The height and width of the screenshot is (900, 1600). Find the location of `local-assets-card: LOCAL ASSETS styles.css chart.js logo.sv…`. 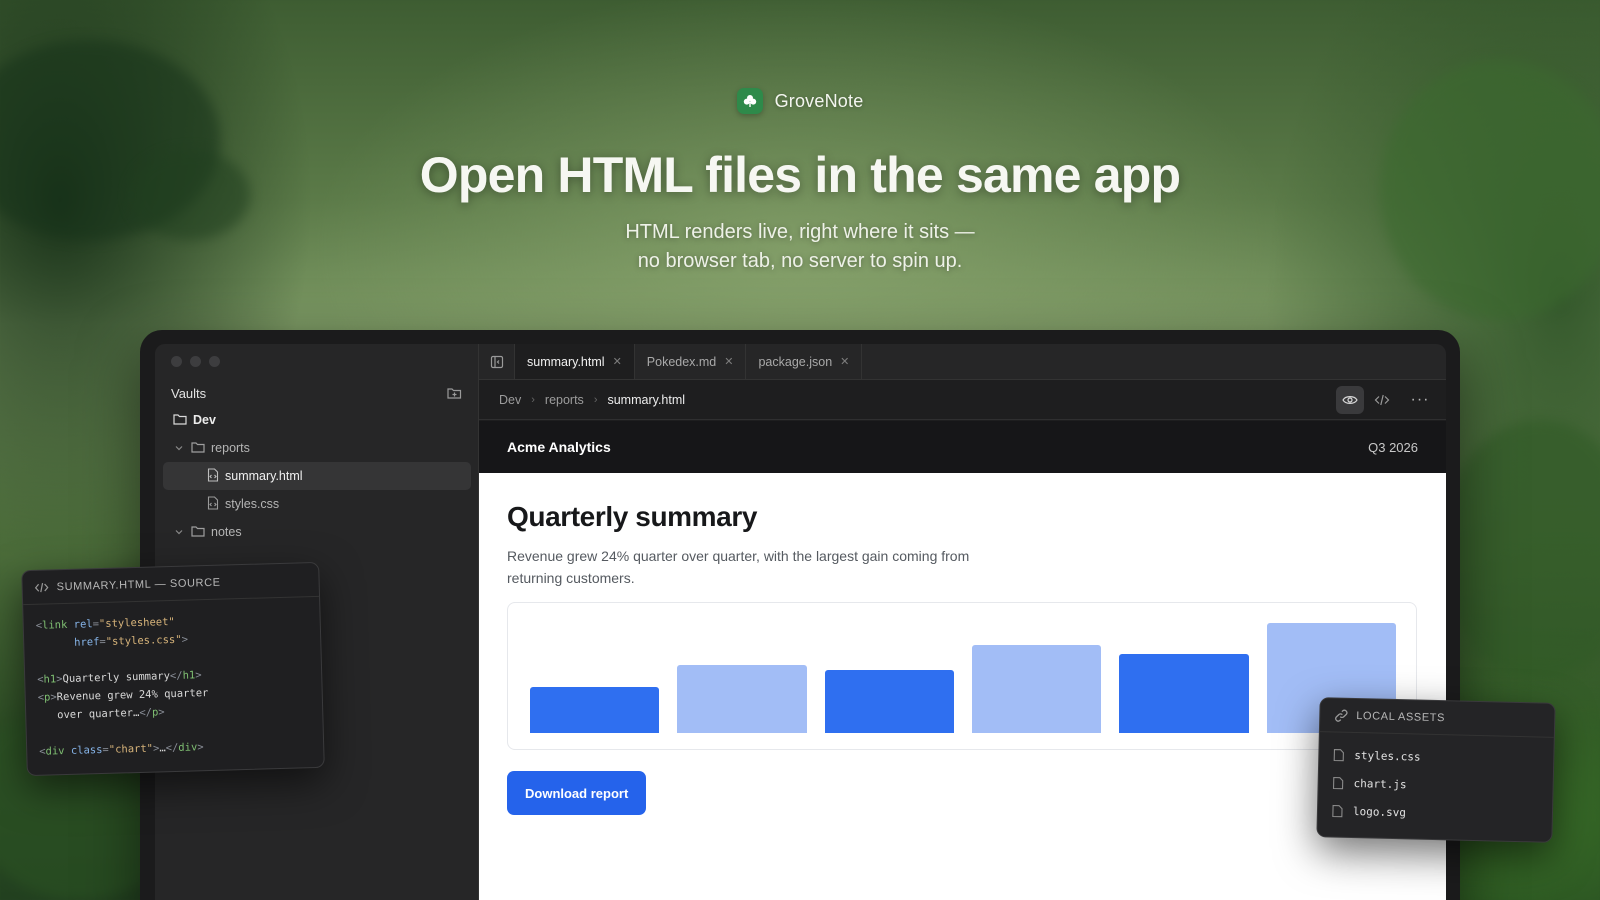

local-assets-card: LOCAL ASSETS styles.css chart.js logo.sv… is located at coordinates (1436, 770).